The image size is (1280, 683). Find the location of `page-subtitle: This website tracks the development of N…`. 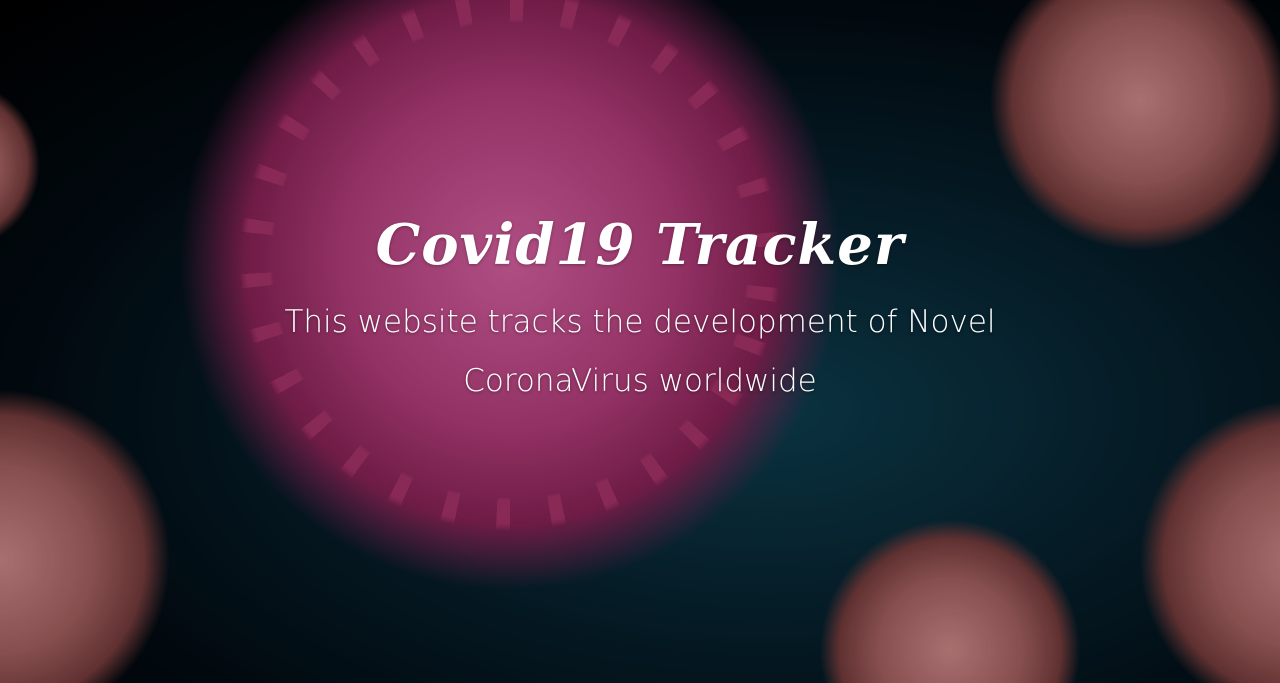

page-subtitle: This website tracks the development of N… is located at coordinates (640, 351).